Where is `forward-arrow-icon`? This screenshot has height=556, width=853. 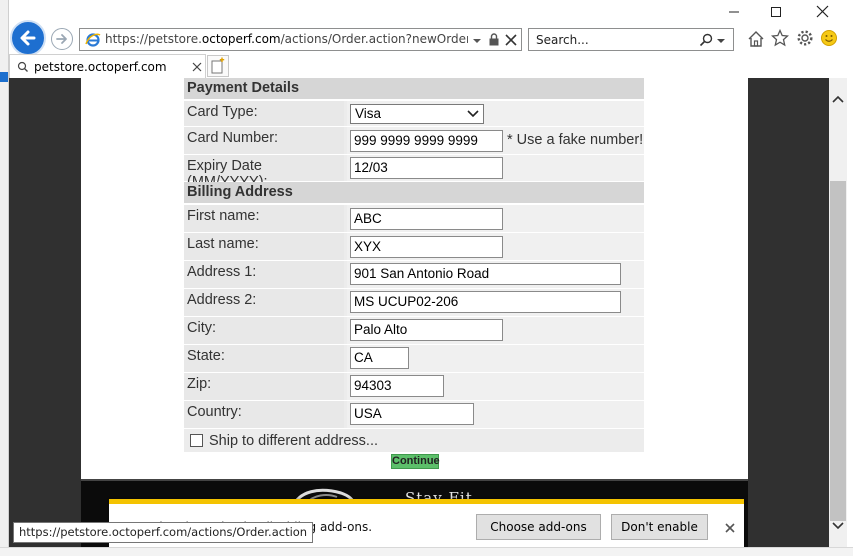
forward-arrow-icon is located at coordinates (61, 39).